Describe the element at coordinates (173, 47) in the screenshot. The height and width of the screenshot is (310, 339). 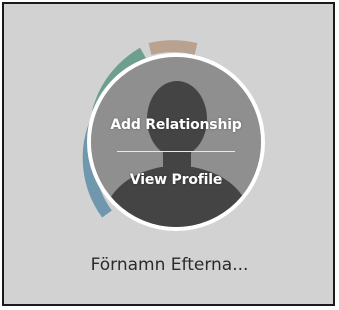
I see `ring-segment-tan` at that location.